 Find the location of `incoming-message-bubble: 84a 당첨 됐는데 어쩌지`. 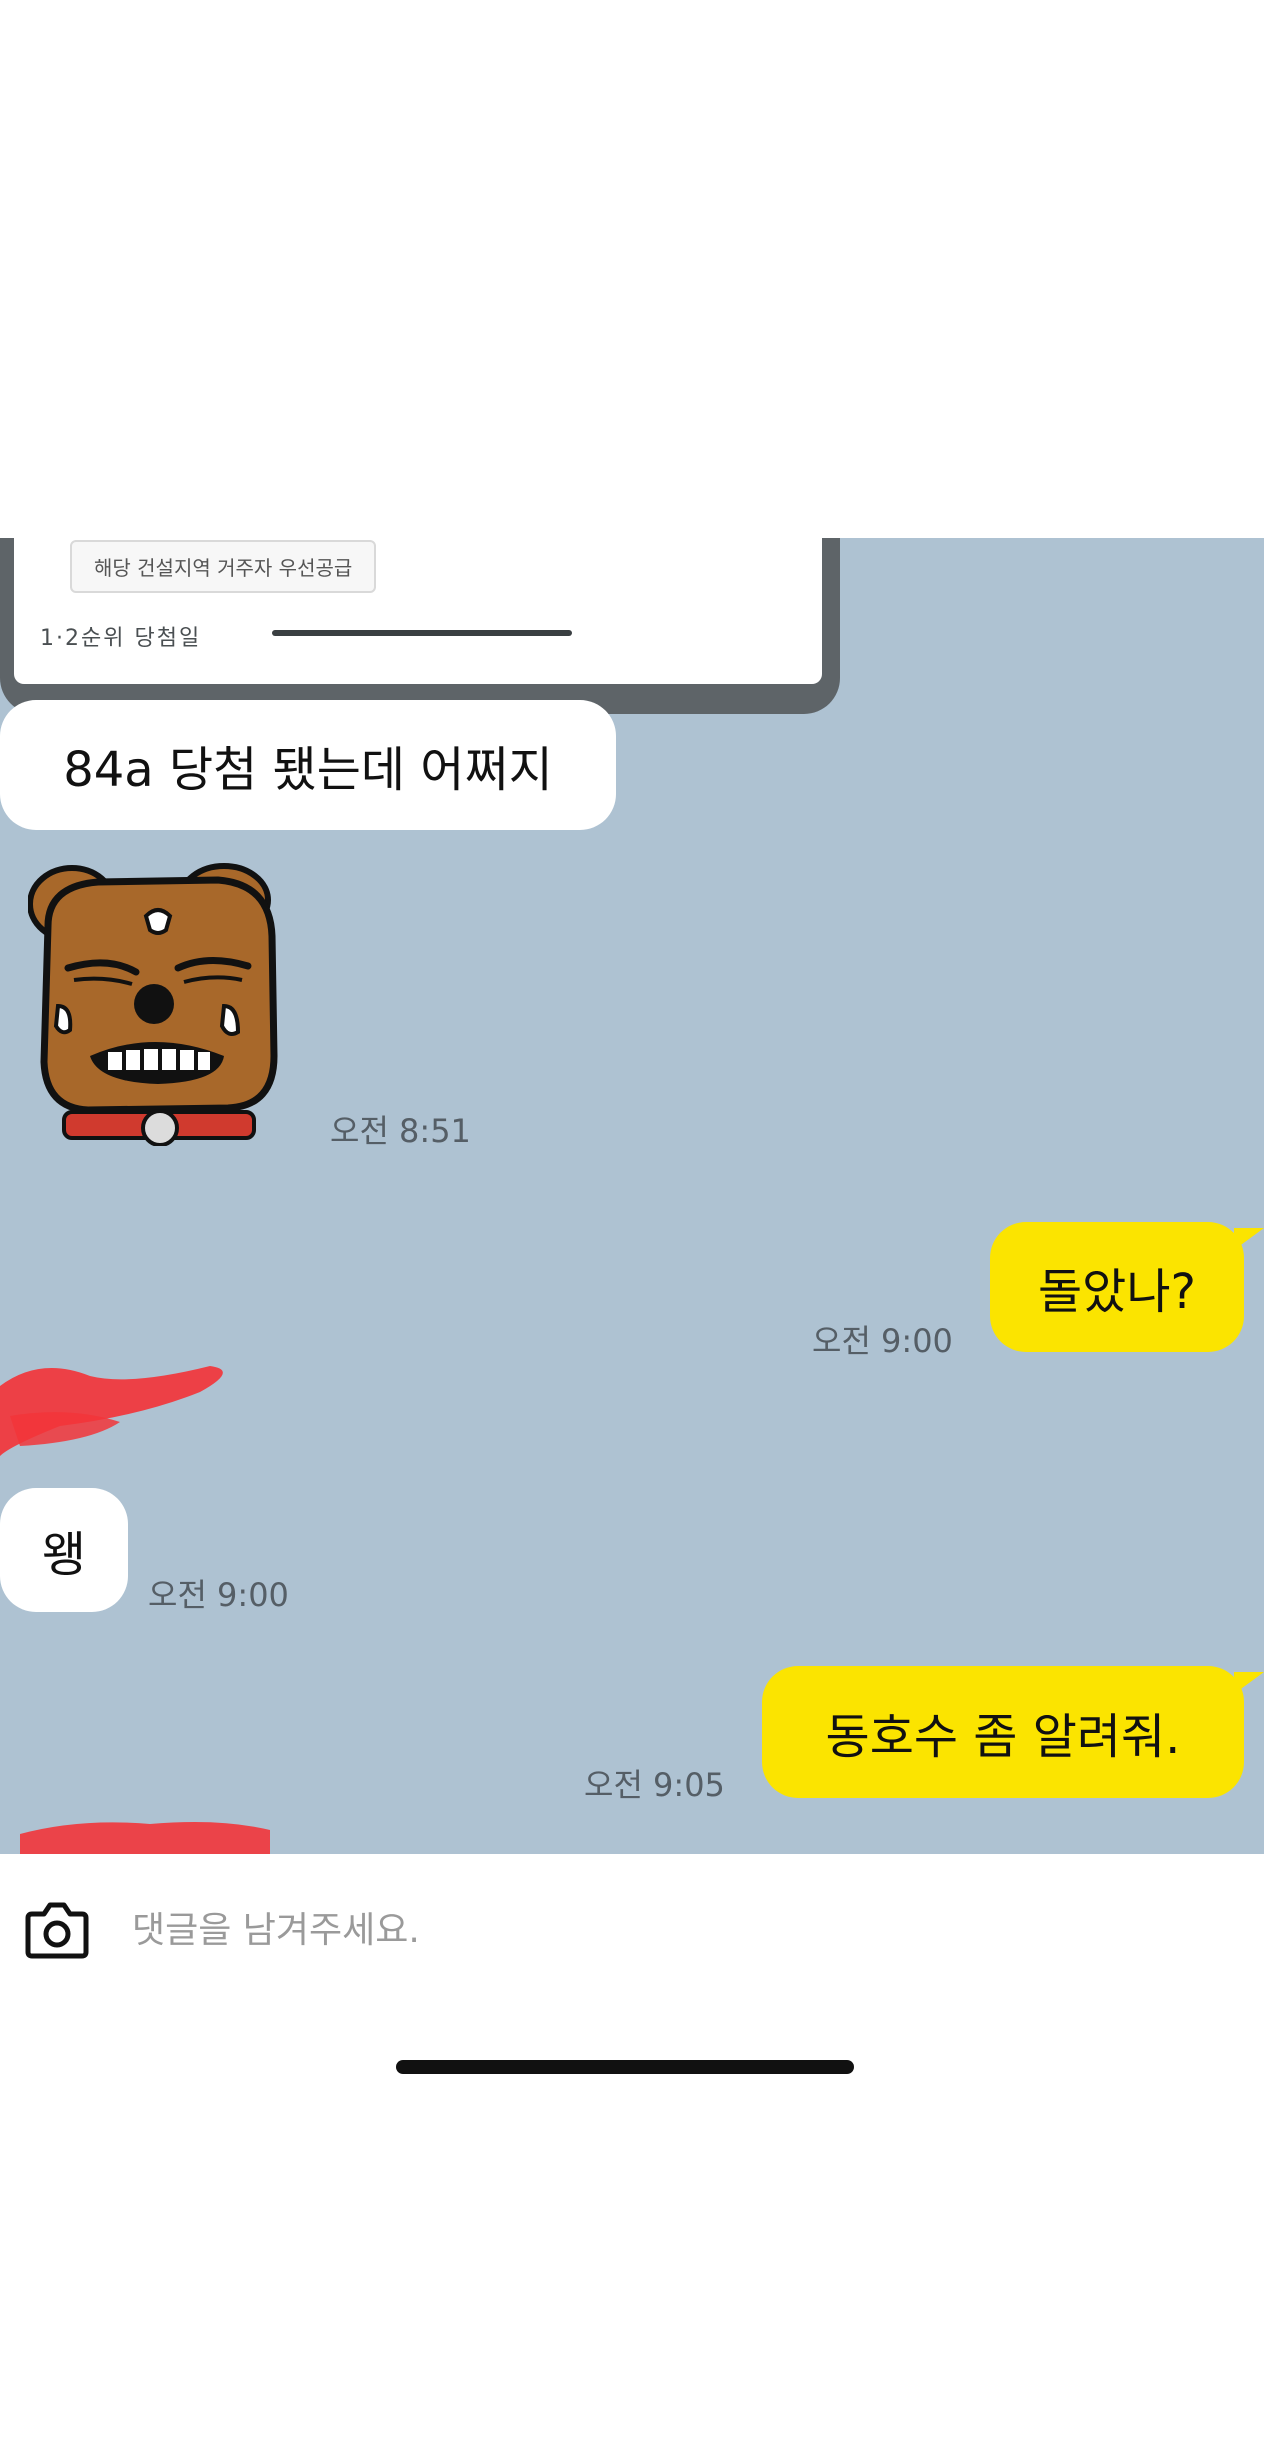

incoming-message-bubble: 84a 당첨 됐는데 어쩌지 is located at coordinates (308, 765).